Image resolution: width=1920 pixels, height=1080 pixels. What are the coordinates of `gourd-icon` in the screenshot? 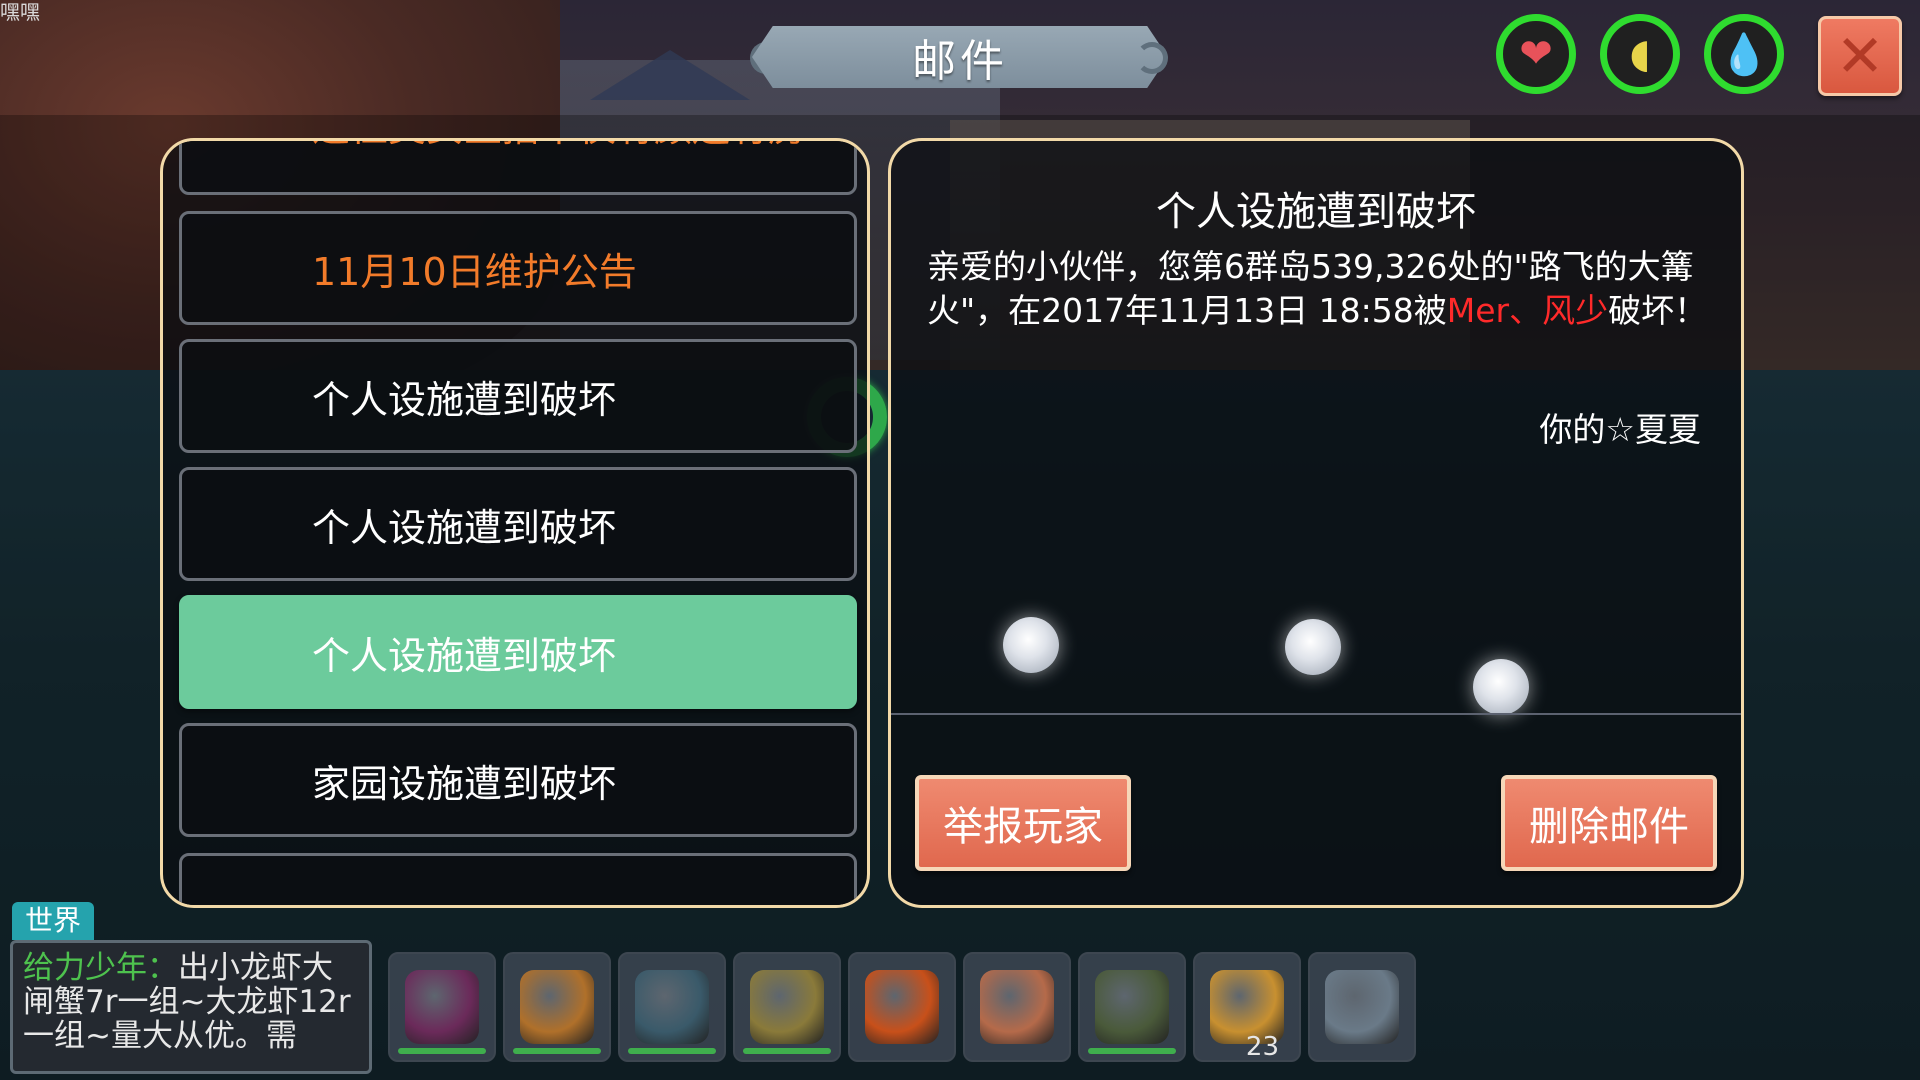 It's located at (557, 1007).